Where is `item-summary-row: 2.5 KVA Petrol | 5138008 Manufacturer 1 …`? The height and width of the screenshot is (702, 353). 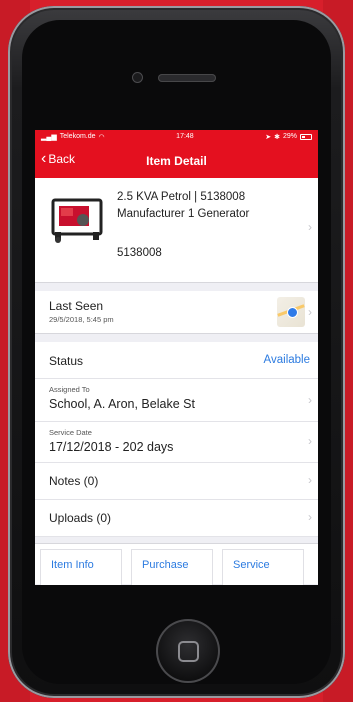 item-summary-row: 2.5 KVA Petrol | 5138008 Manufacturer 1 … is located at coordinates (176, 230).